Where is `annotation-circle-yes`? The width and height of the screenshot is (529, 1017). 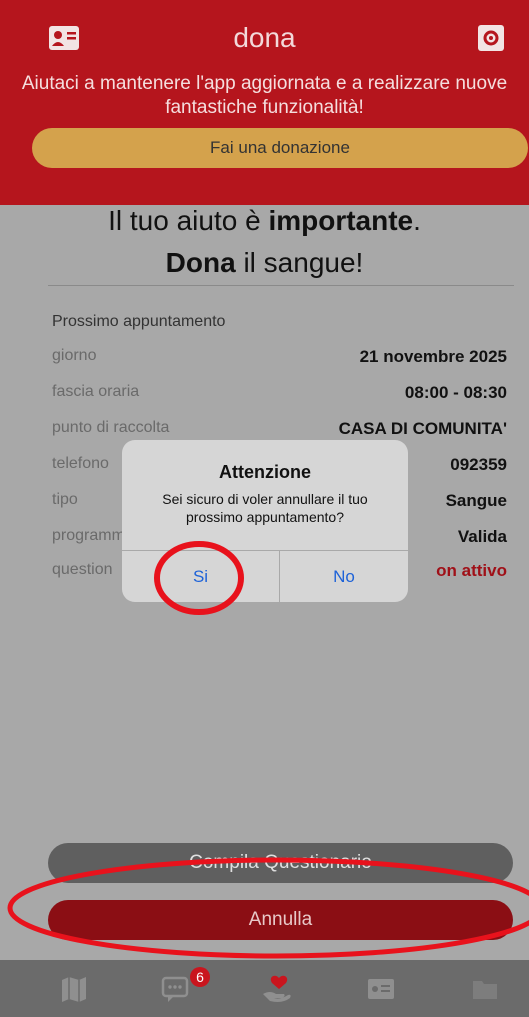 annotation-circle-yes is located at coordinates (199, 578).